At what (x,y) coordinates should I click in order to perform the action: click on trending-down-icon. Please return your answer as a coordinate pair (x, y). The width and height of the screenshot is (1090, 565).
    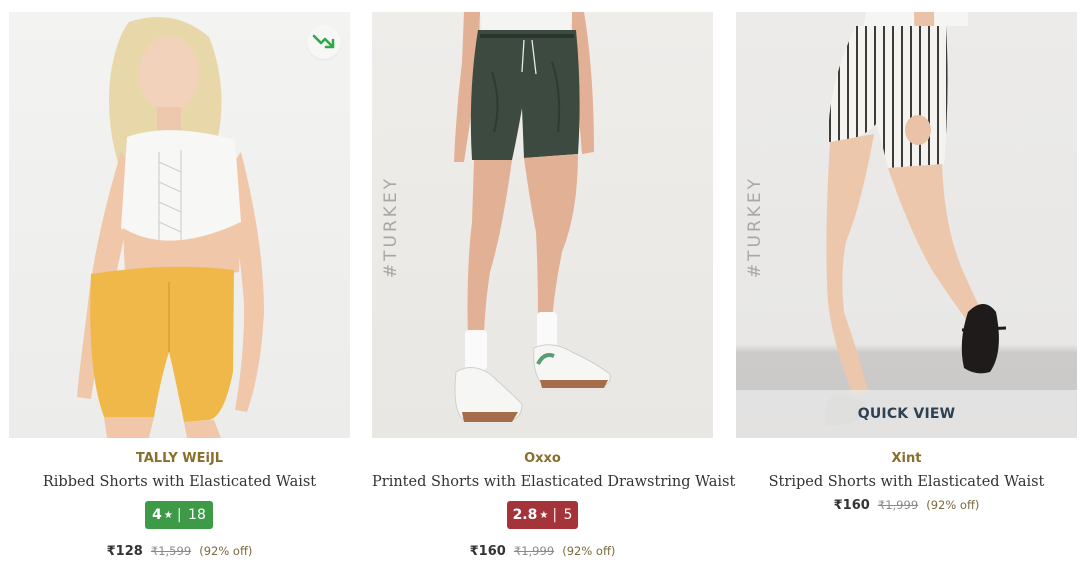
    Looking at the image, I should click on (323, 41).